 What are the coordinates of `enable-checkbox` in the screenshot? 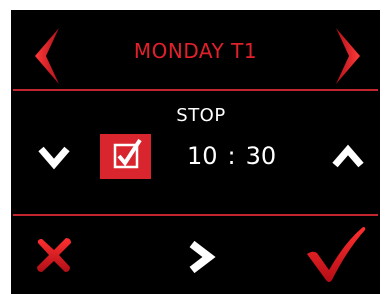 It's located at (125, 156).